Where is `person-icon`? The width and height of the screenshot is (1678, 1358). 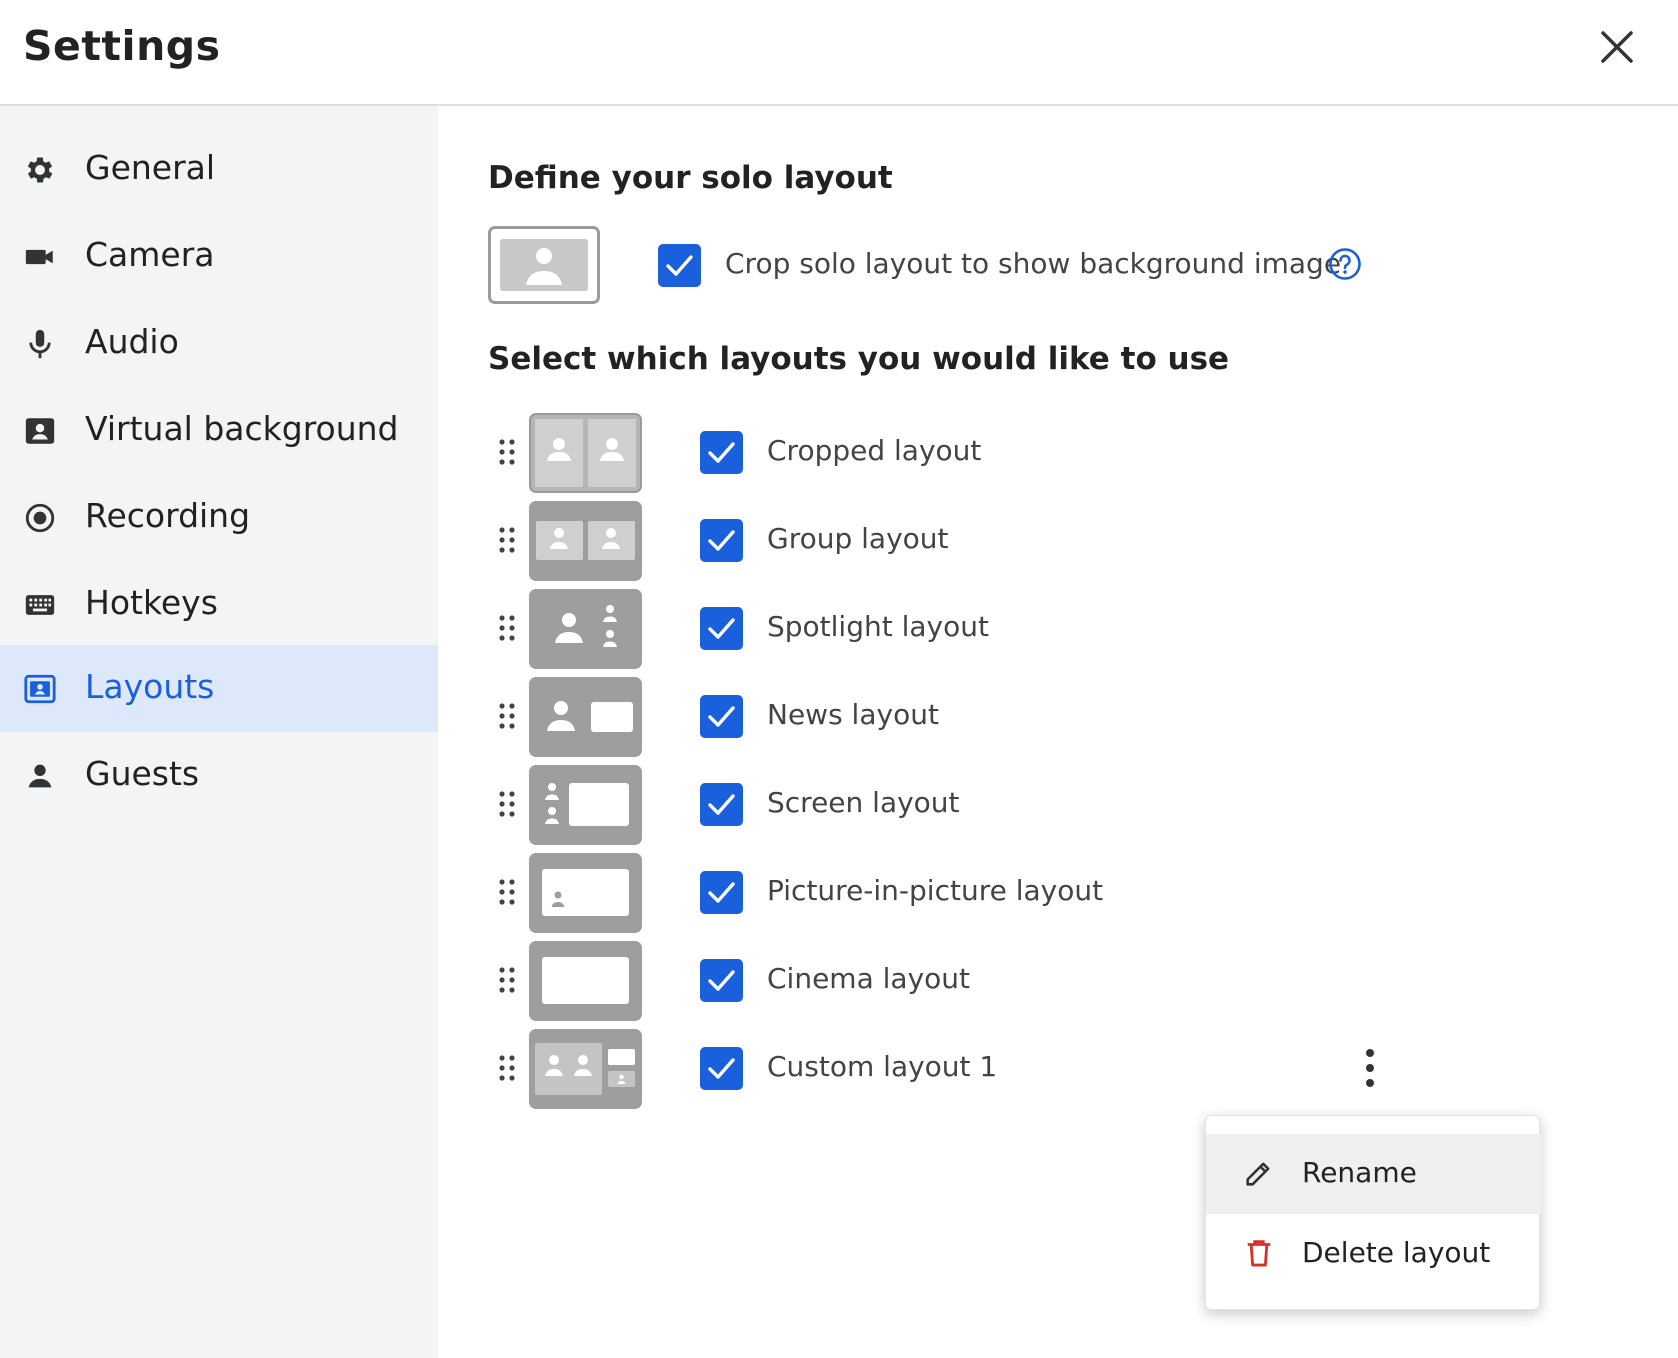 person-icon is located at coordinates (40, 776).